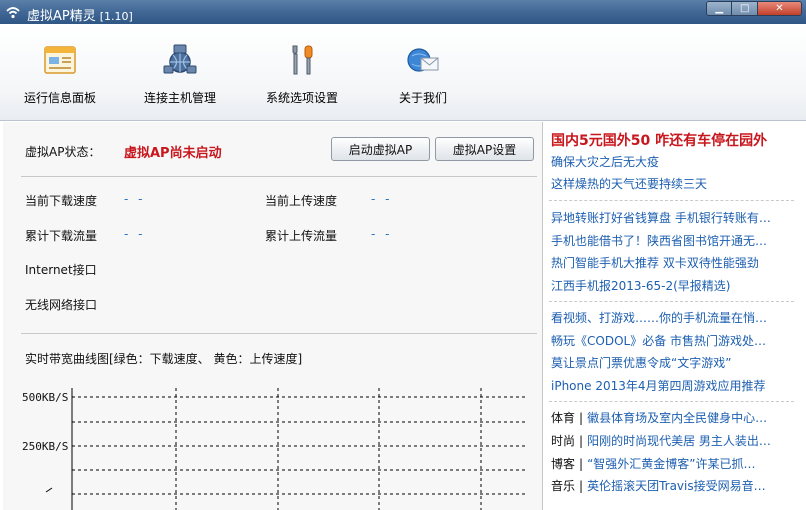  I want to click on up-speed-value: - -, so click(382, 199).